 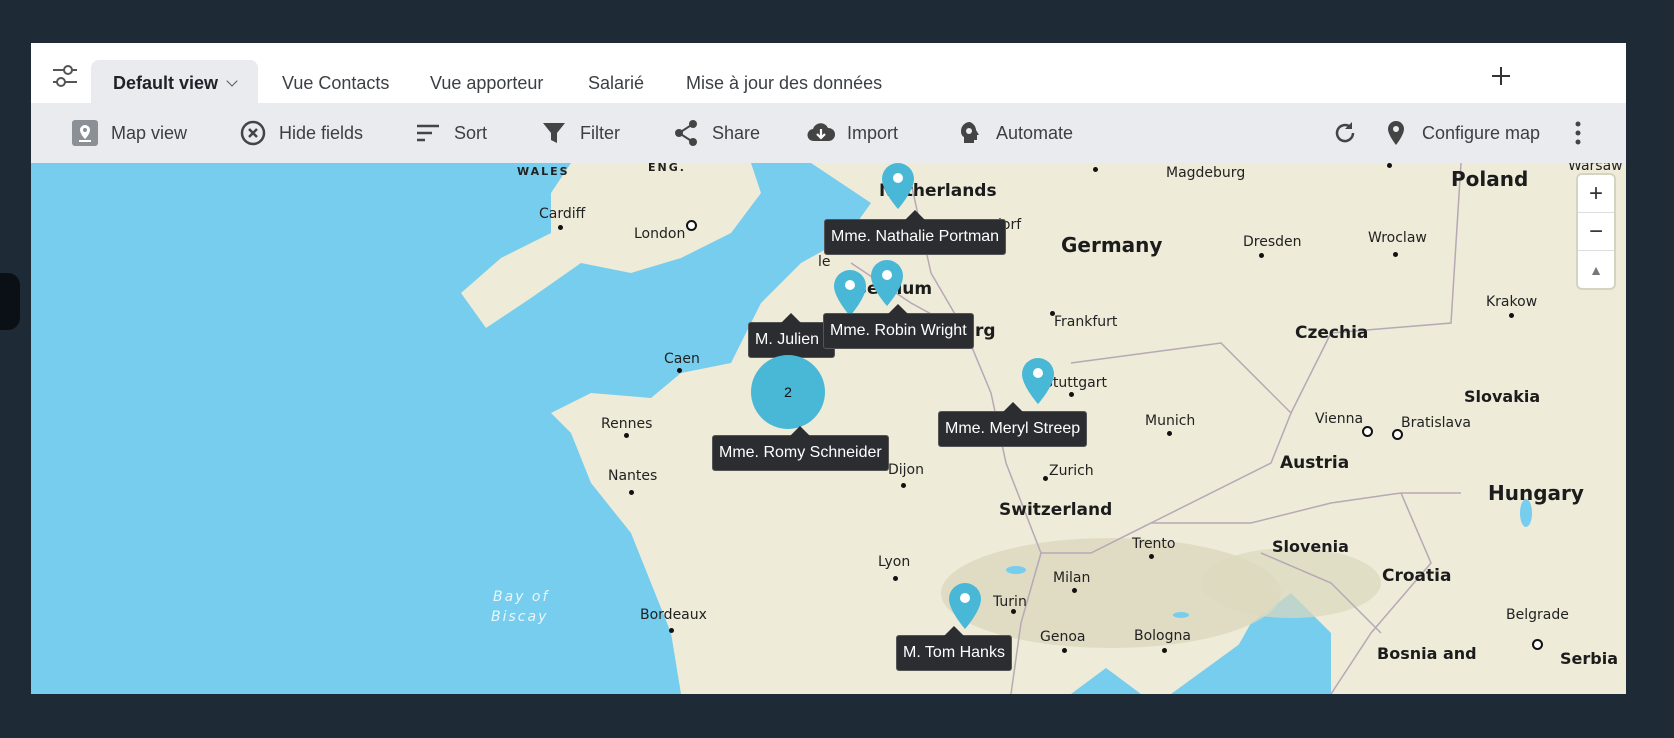 I want to click on country-label-austria: Austria, so click(x=1315, y=463).